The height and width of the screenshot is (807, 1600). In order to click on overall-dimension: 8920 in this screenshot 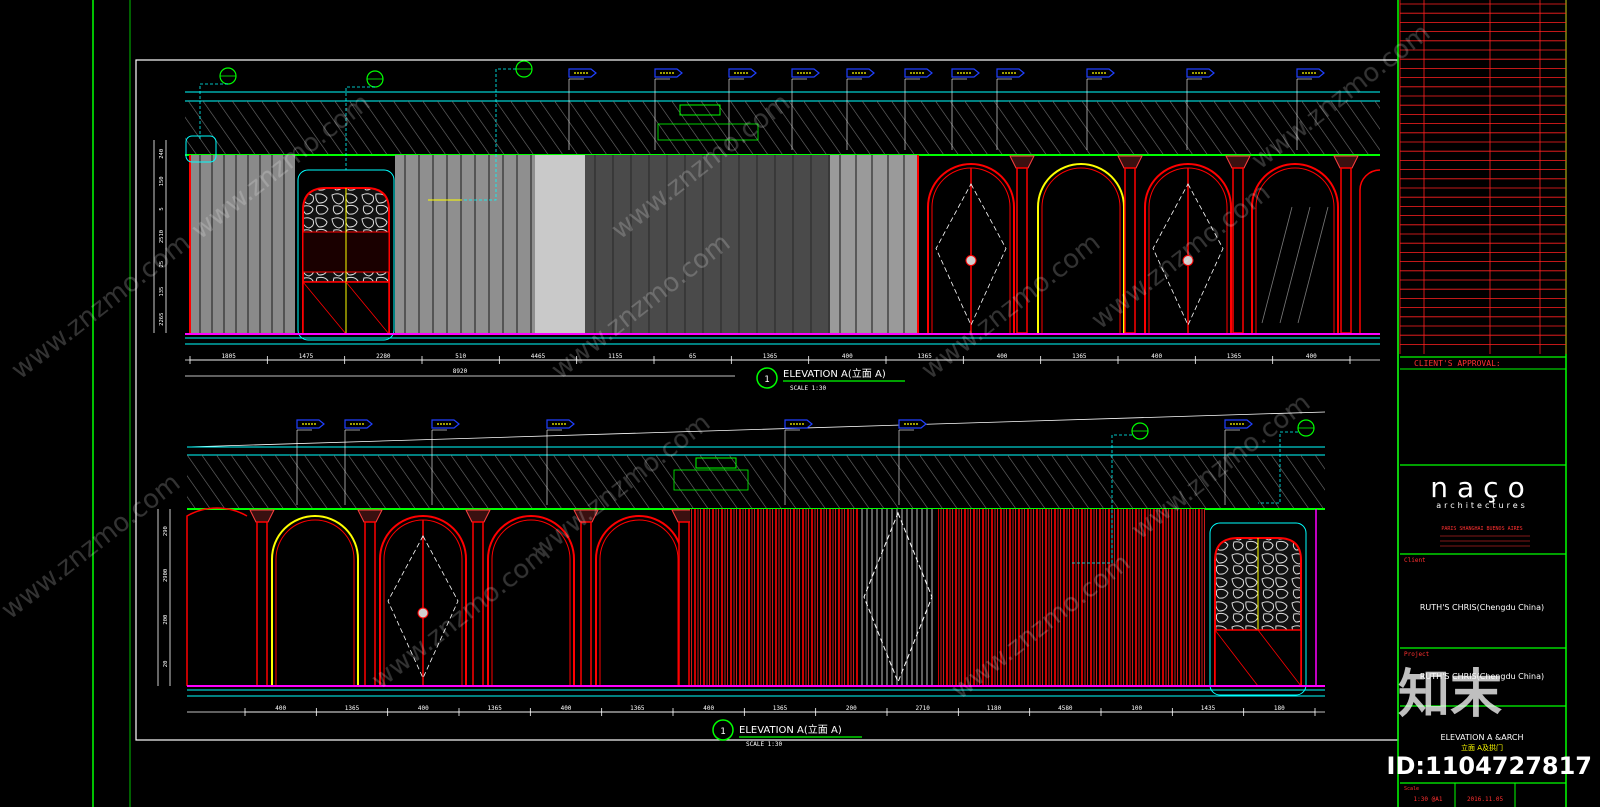, I will do `click(460, 371)`.